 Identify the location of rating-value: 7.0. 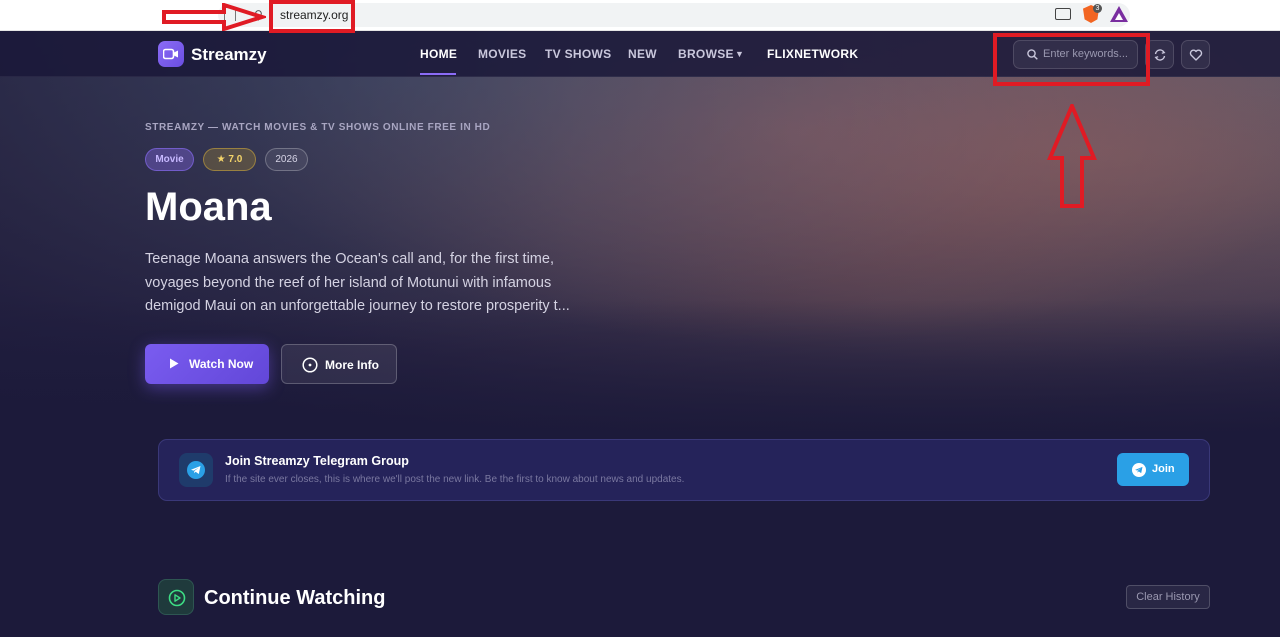
(235, 159).